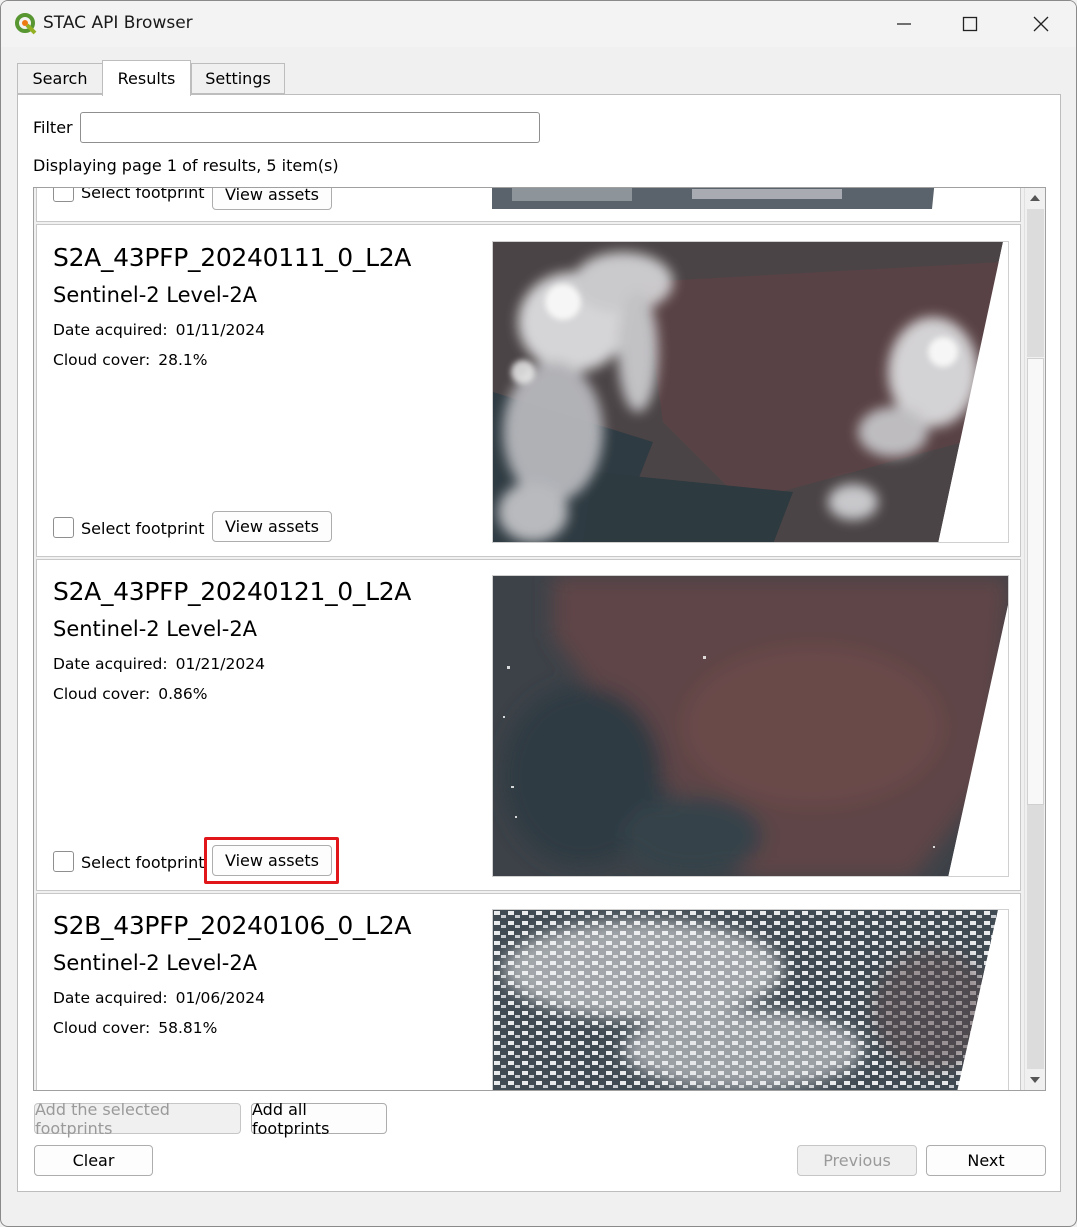  I want to click on tab-results: Results, so click(146, 78).